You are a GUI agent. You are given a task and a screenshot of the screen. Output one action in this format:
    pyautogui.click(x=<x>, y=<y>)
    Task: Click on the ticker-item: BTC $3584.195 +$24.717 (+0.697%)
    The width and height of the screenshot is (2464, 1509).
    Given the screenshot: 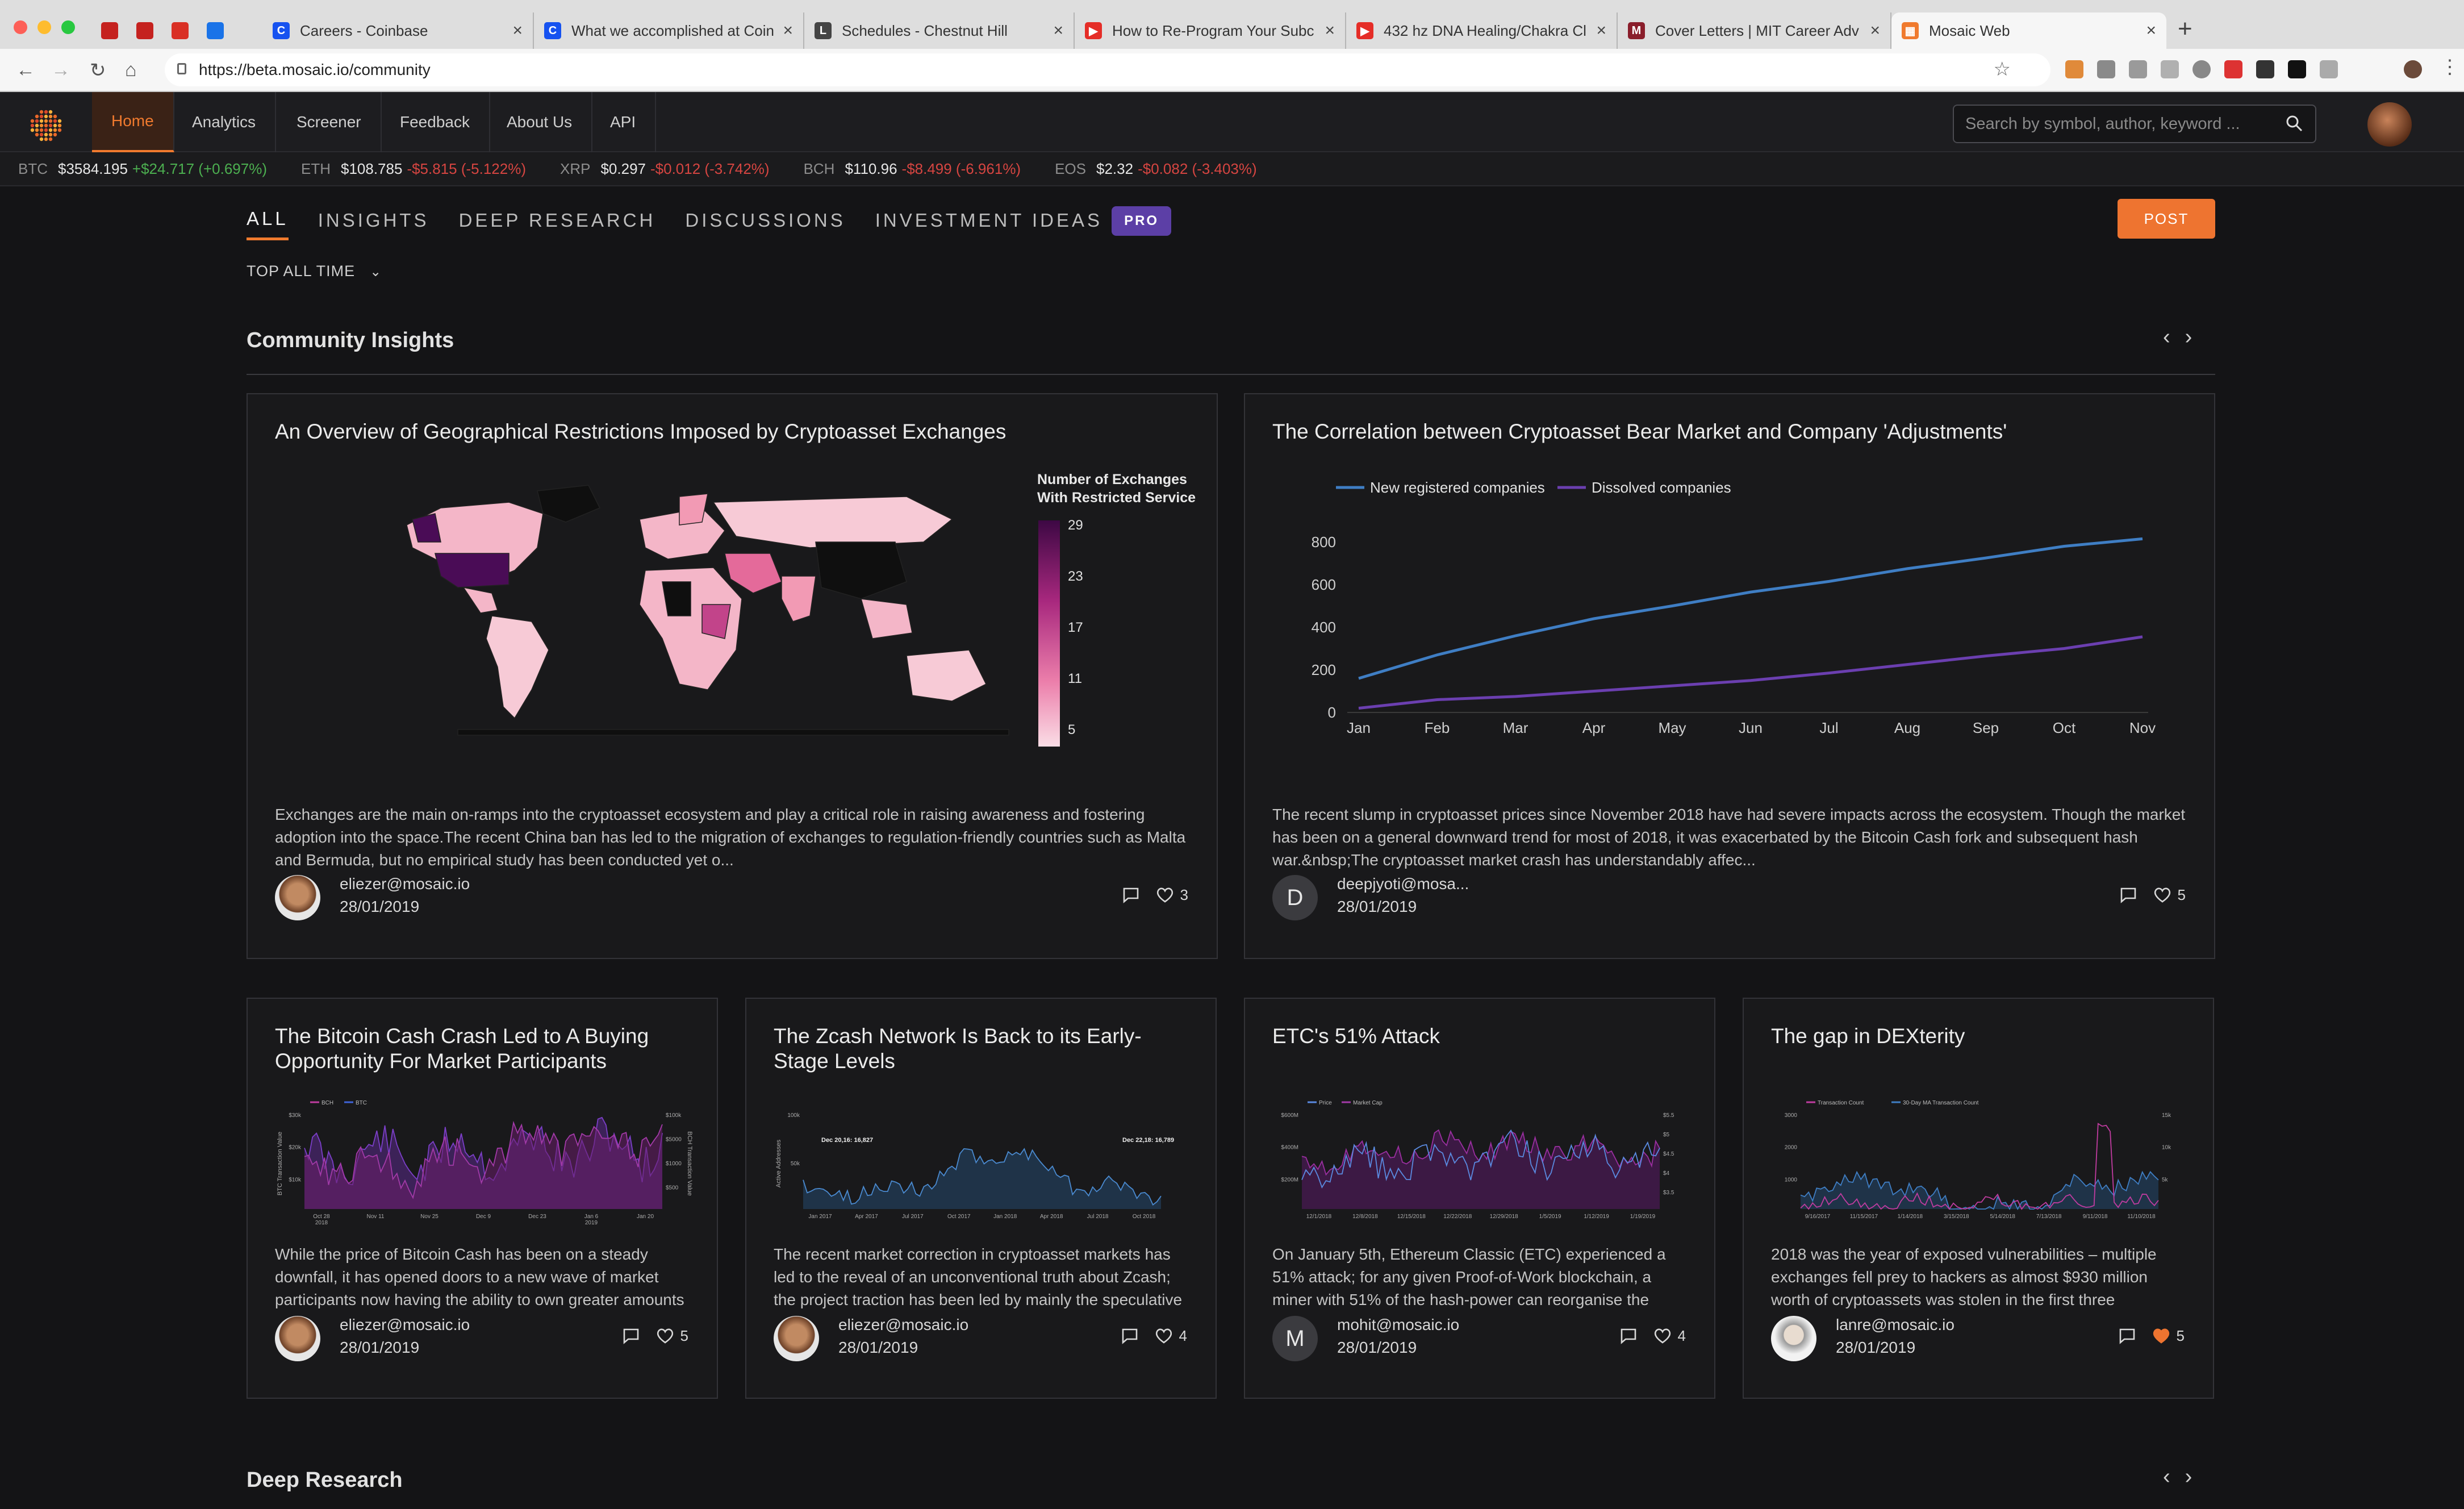 What is the action you would take?
    pyautogui.click(x=142, y=169)
    